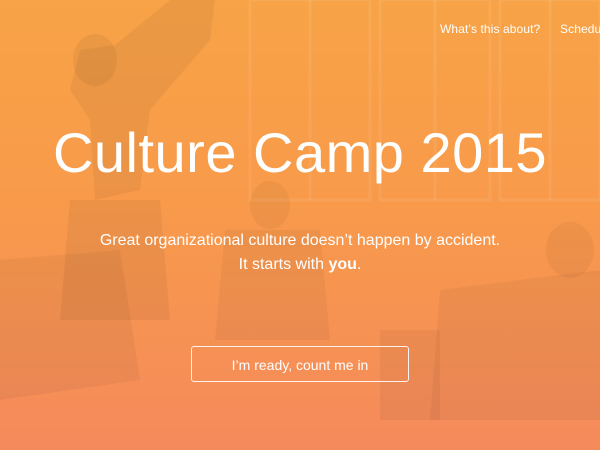 This screenshot has width=600, height=450. I want to click on subtitle-line-2-prefix: It starts with, so click(283, 264).